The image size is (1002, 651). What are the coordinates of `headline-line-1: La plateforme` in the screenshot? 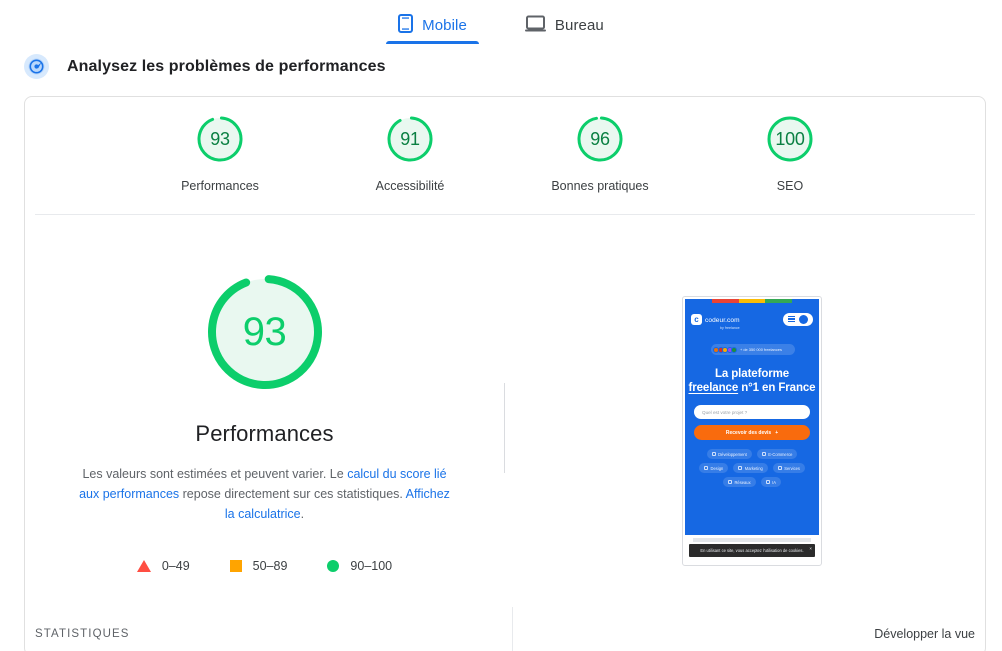 It's located at (752, 374).